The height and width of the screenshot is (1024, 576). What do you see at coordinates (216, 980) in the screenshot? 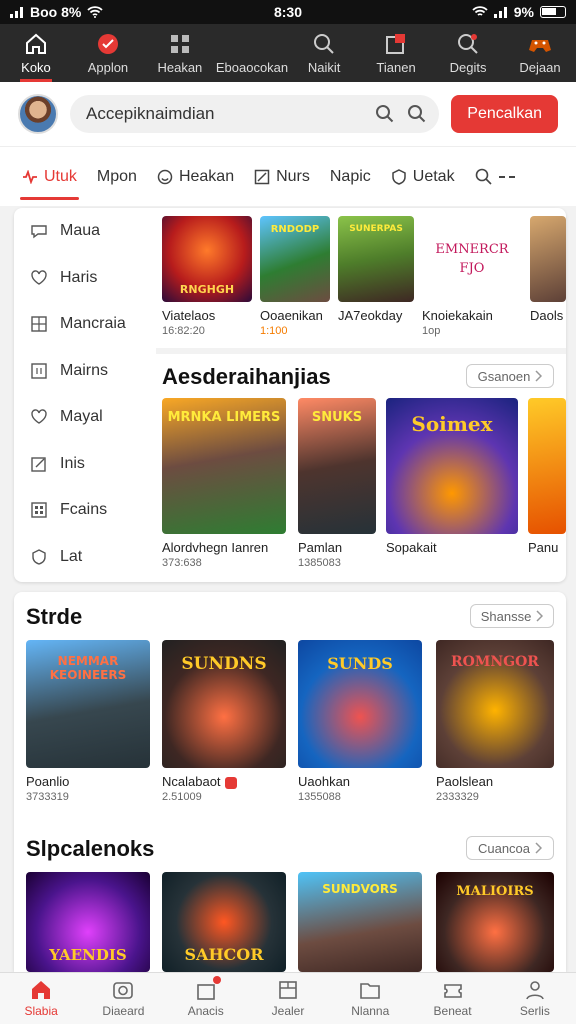
I see `notification-dot` at bounding box center [216, 980].